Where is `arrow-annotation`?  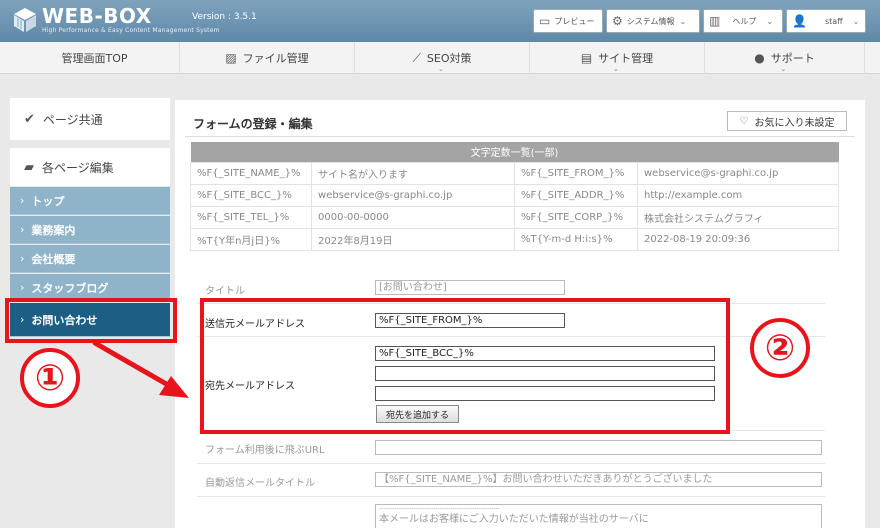 arrow-annotation is located at coordinates (140, 369).